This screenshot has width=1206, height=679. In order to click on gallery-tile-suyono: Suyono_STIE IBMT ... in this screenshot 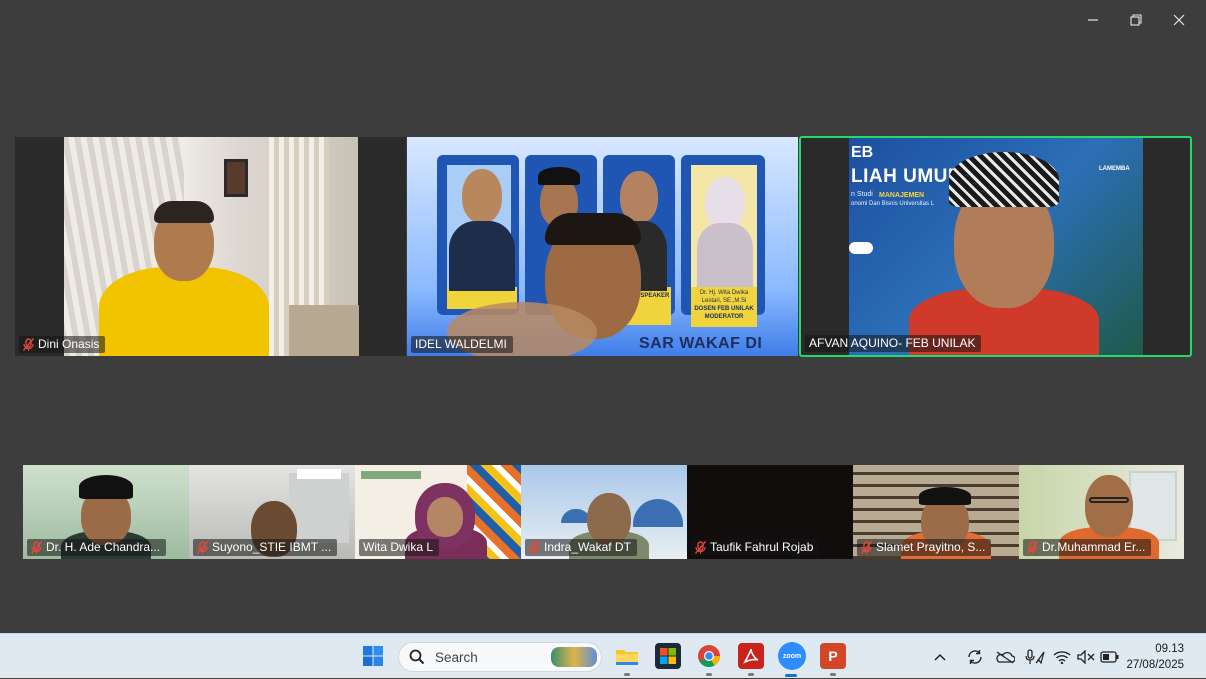, I will do `click(272, 512)`.